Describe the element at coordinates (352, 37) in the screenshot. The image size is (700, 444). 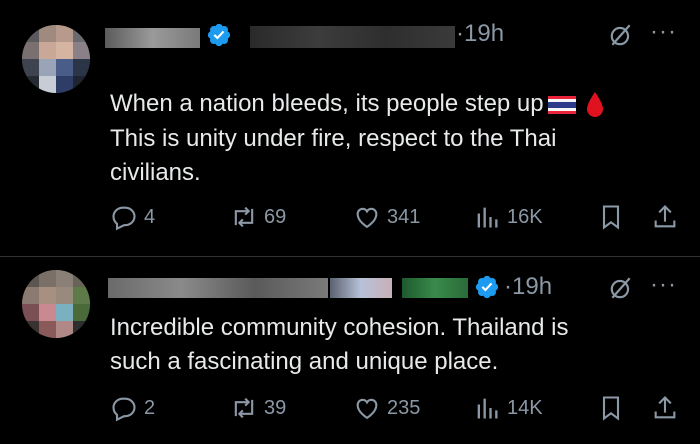
I see `handle-redacted` at that location.